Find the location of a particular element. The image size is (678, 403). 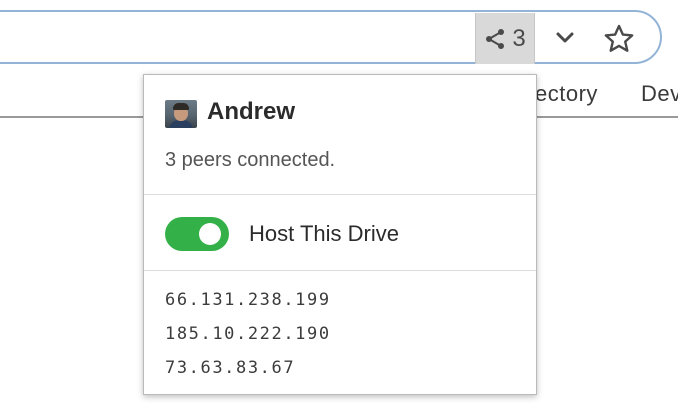

peer-count: 3 is located at coordinates (519, 38).